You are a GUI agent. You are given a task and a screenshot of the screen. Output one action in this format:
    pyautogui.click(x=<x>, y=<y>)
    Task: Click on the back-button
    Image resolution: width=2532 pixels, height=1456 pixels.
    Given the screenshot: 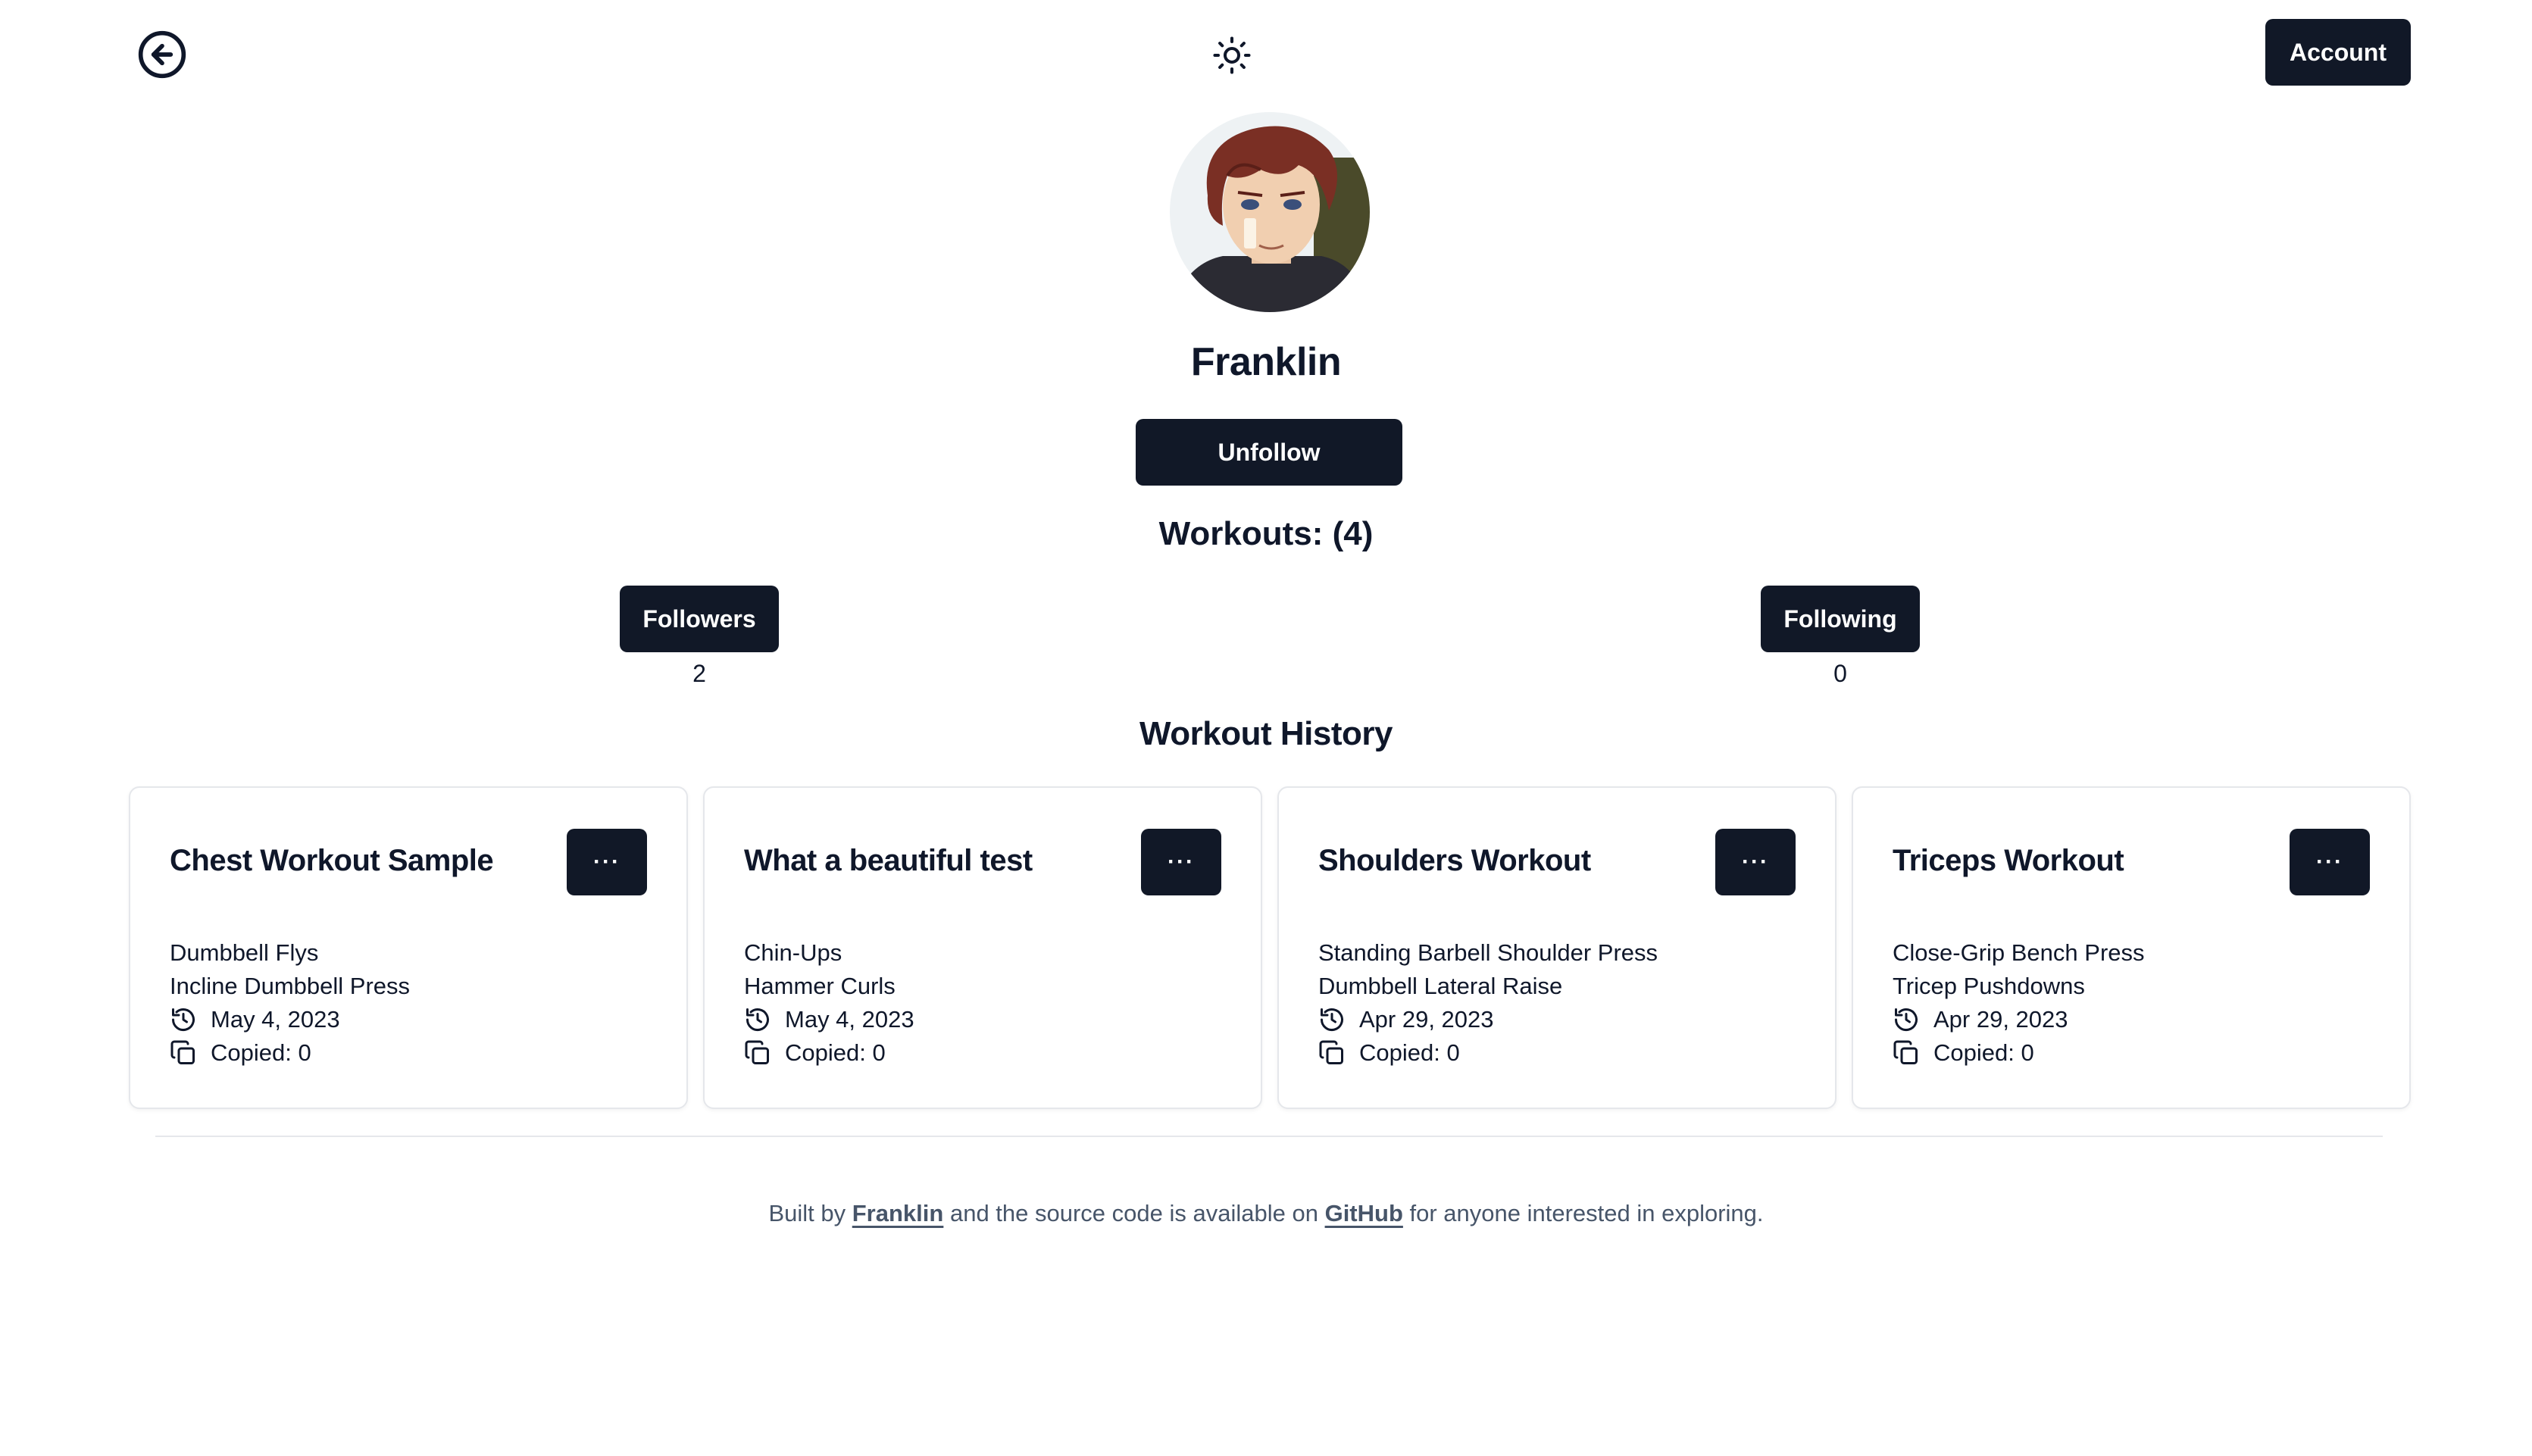 What is the action you would take?
    pyautogui.click(x=162, y=55)
    